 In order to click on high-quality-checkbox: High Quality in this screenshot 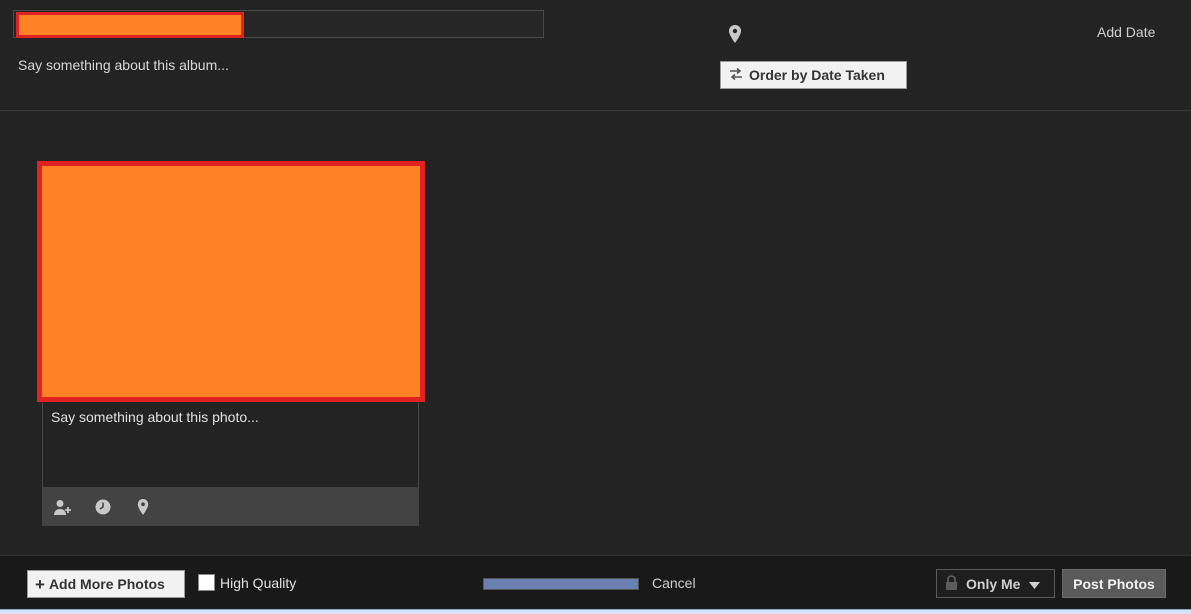, I will do `click(247, 582)`.